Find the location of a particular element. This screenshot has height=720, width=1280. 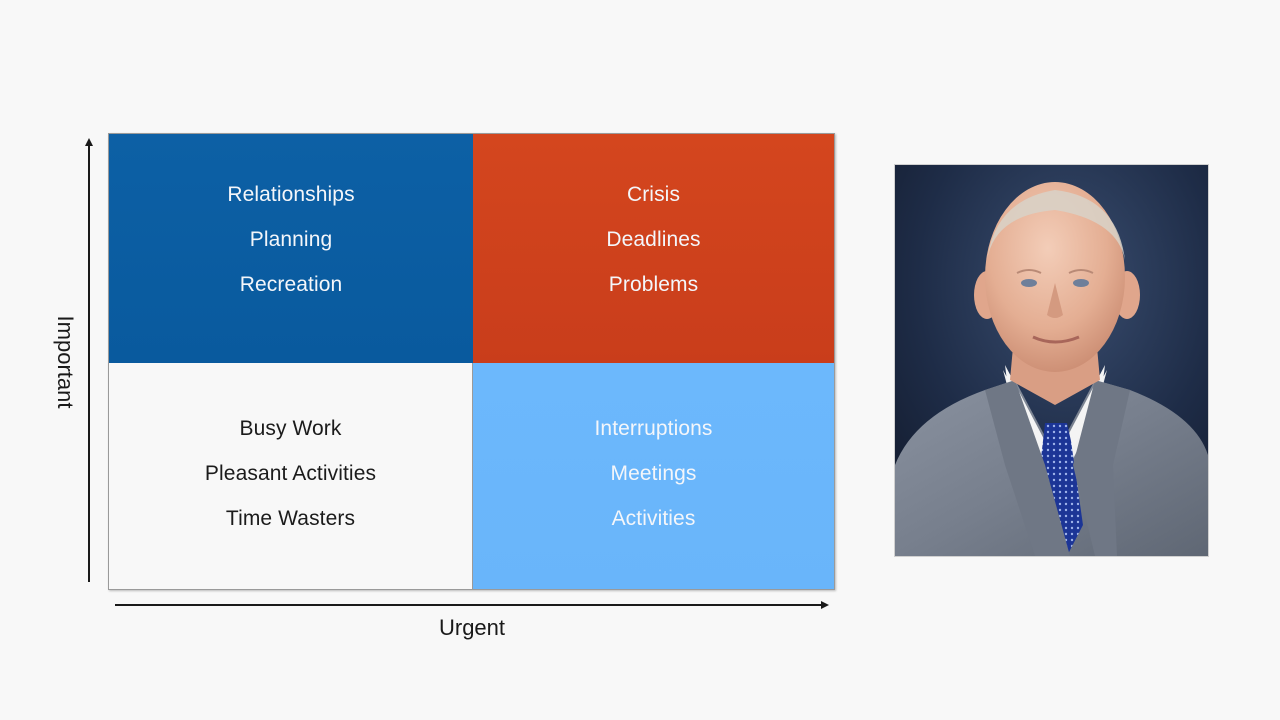

portrait-photo is located at coordinates (1051, 360).